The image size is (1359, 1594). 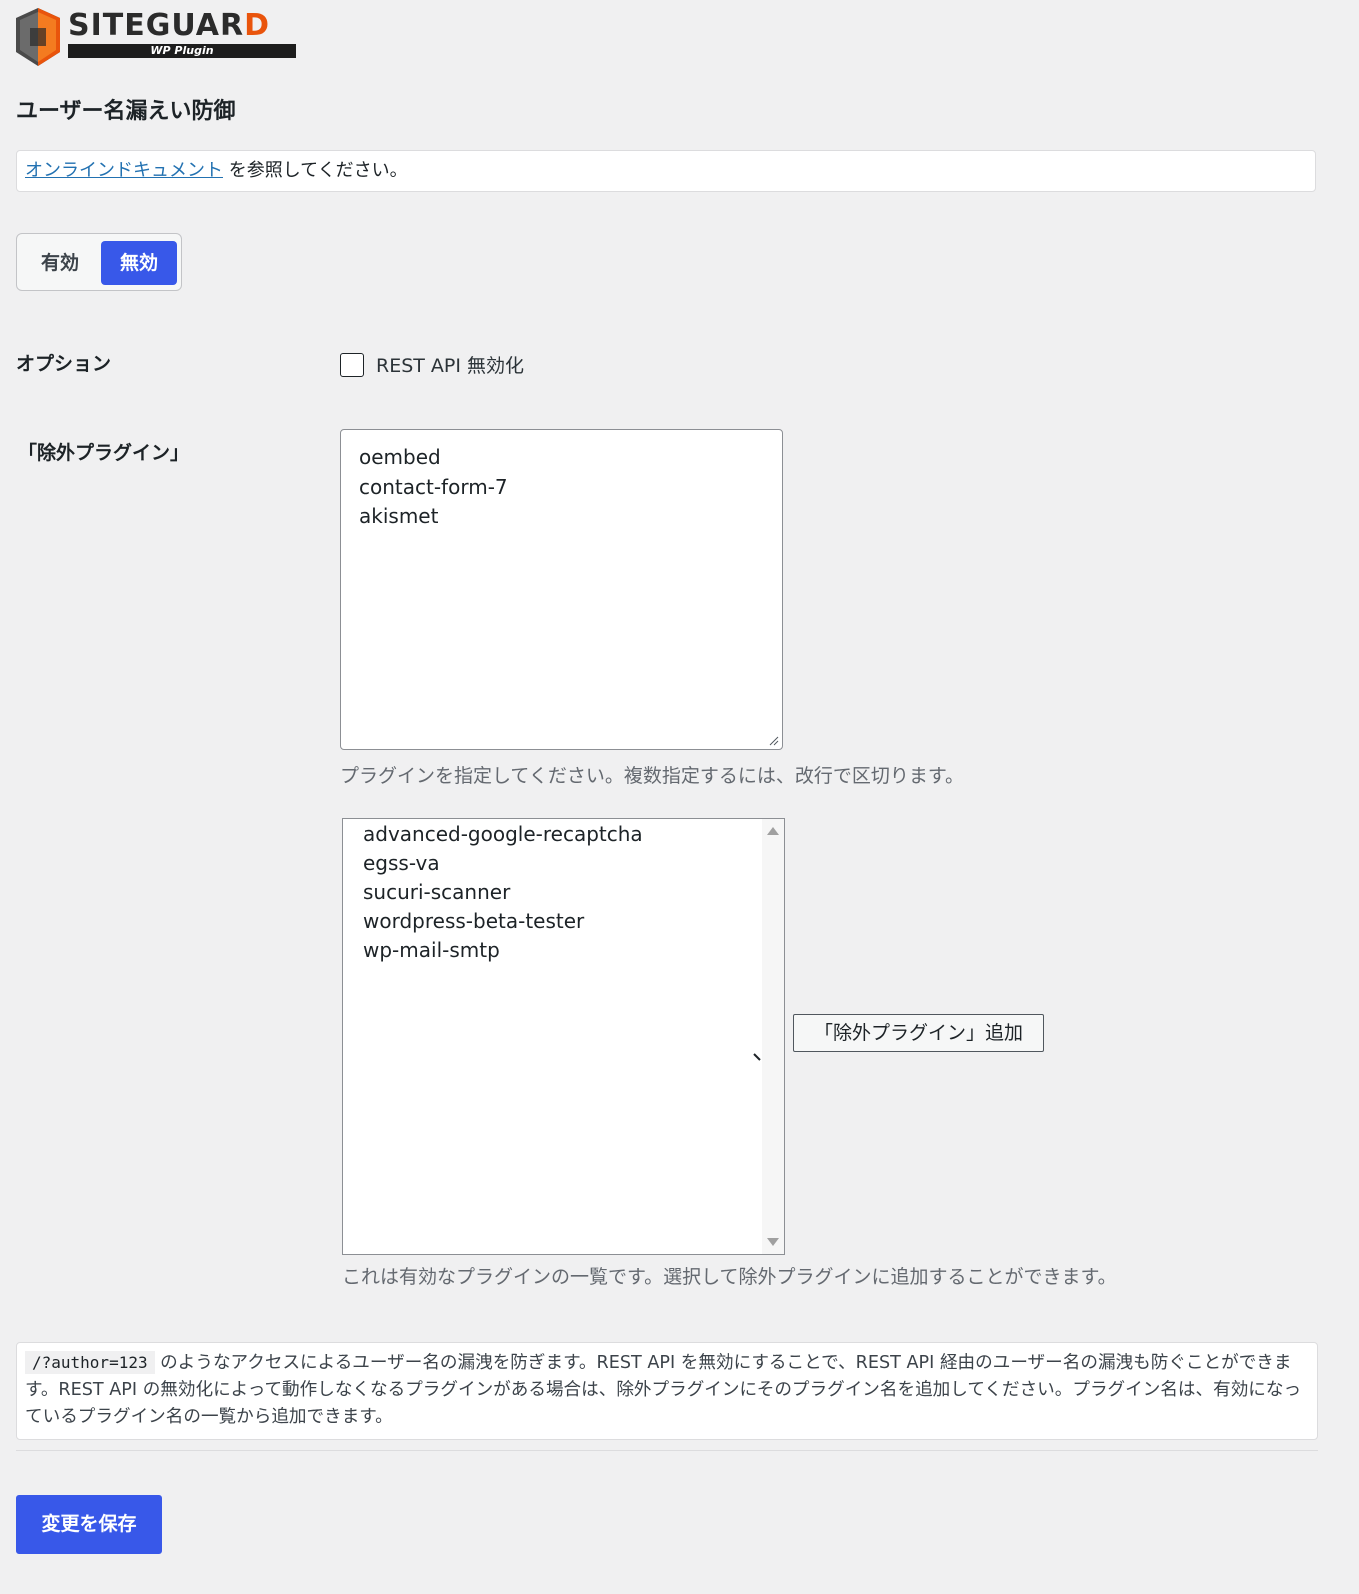 I want to click on rest-api-disable-label: REST API 無効化, so click(x=450, y=366).